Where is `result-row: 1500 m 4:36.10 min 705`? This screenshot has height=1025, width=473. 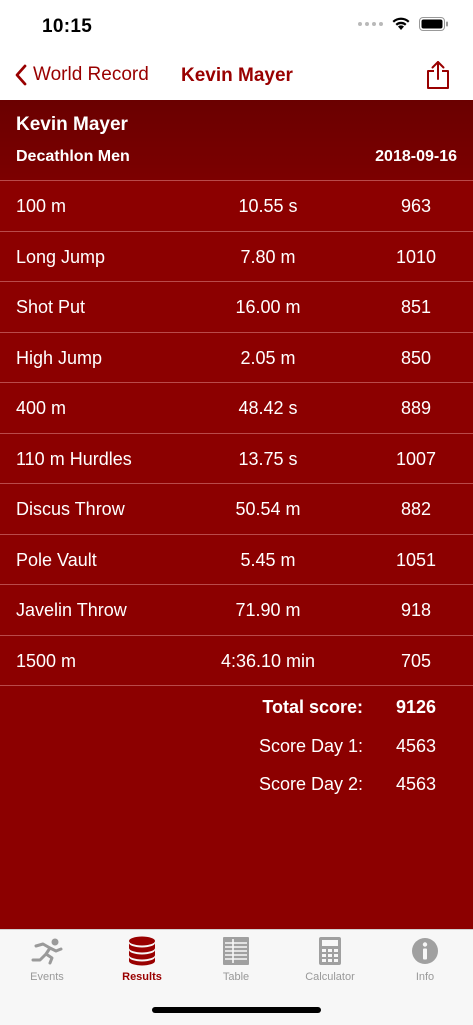 result-row: 1500 m 4:36.10 min 705 is located at coordinates (236, 661).